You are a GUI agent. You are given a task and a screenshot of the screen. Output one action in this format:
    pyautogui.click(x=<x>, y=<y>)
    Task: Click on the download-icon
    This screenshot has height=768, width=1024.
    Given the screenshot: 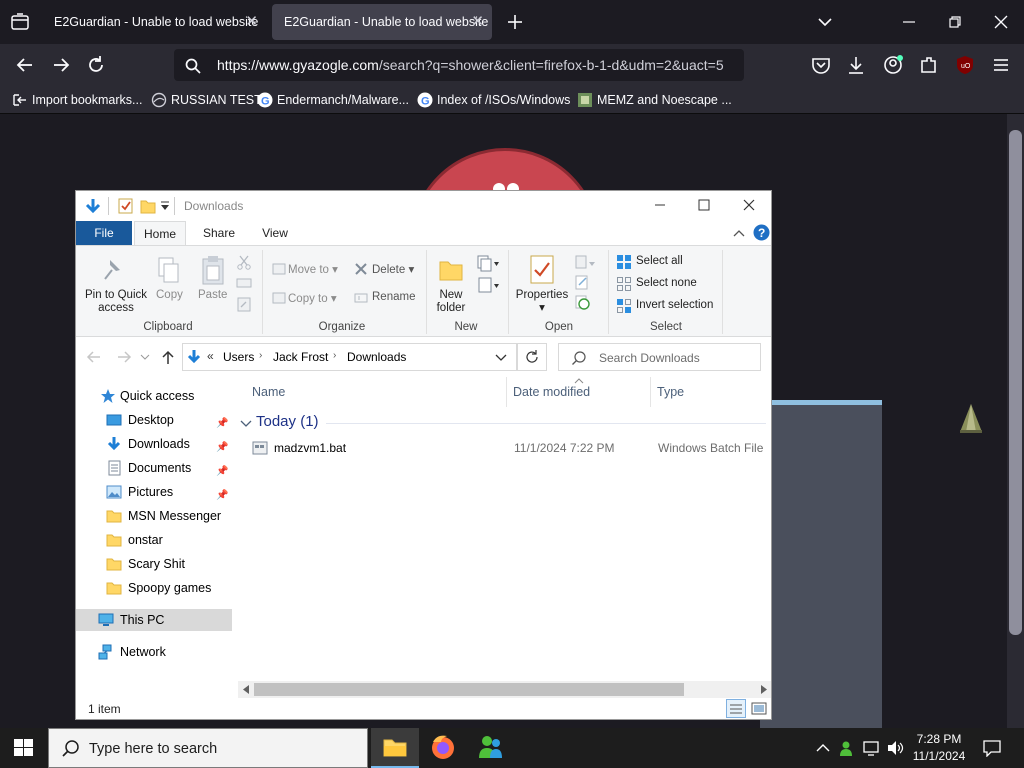 What is the action you would take?
    pyautogui.click(x=856, y=65)
    